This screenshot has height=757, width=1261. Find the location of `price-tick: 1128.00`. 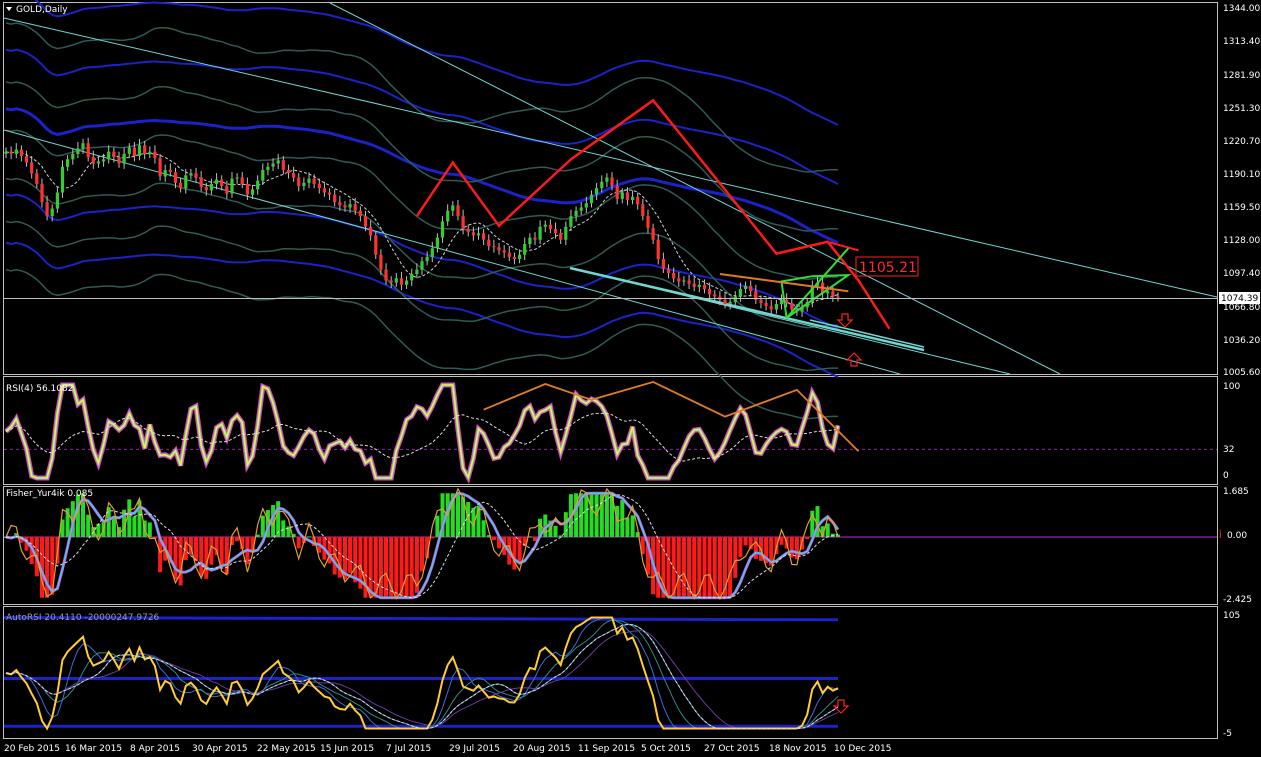

price-tick: 1128.00 is located at coordinates (1241, 241).